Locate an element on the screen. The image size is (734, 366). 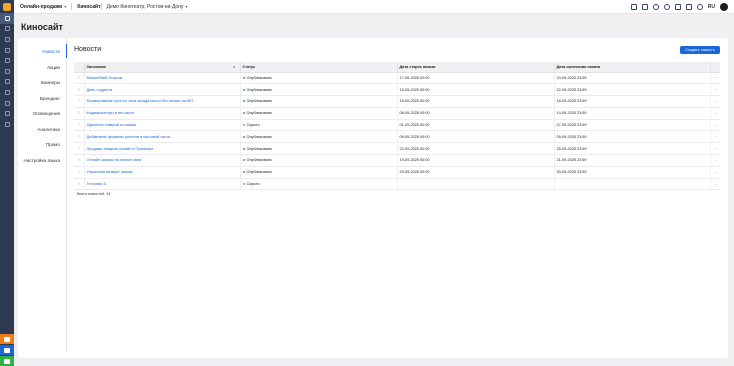
divider is located at coordinates (101, 6).